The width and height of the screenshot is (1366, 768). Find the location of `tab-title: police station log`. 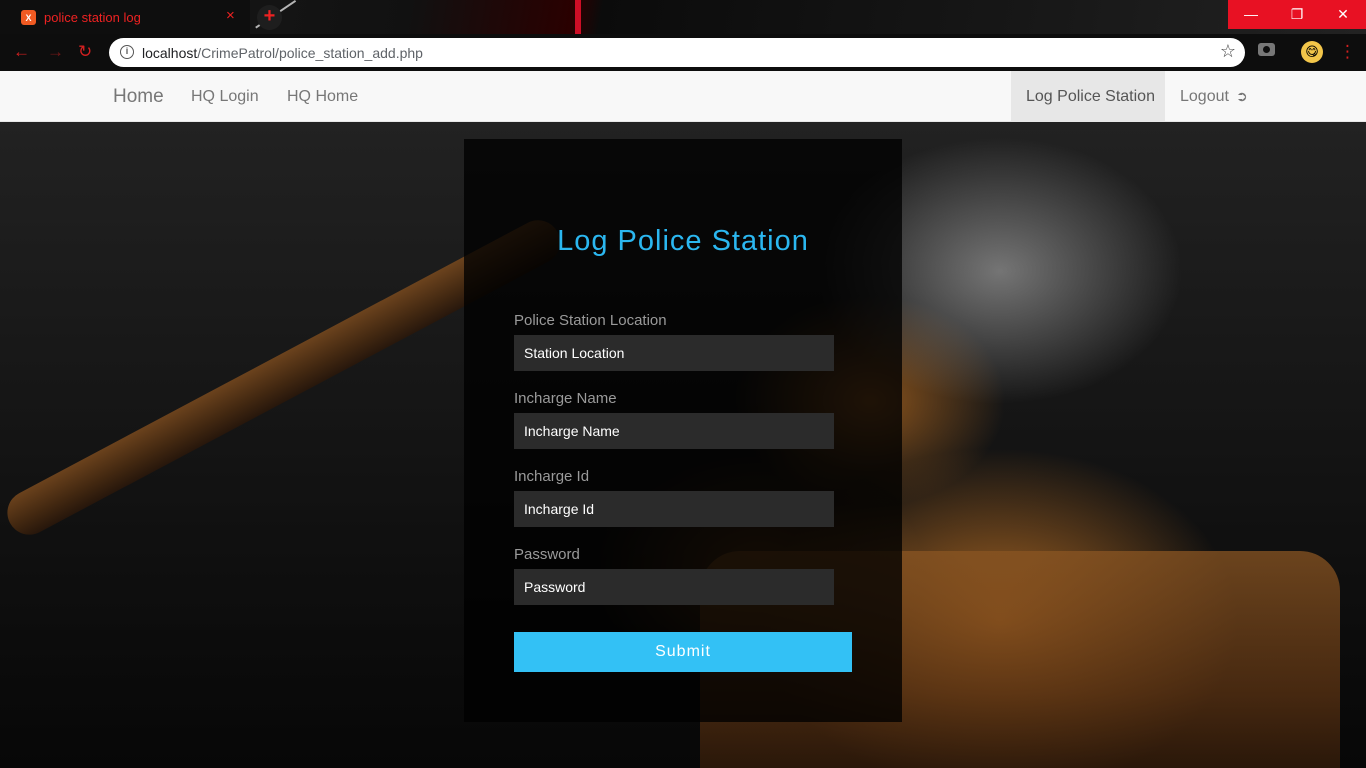

tab-title: police station log is located at coordinates (92, 17).